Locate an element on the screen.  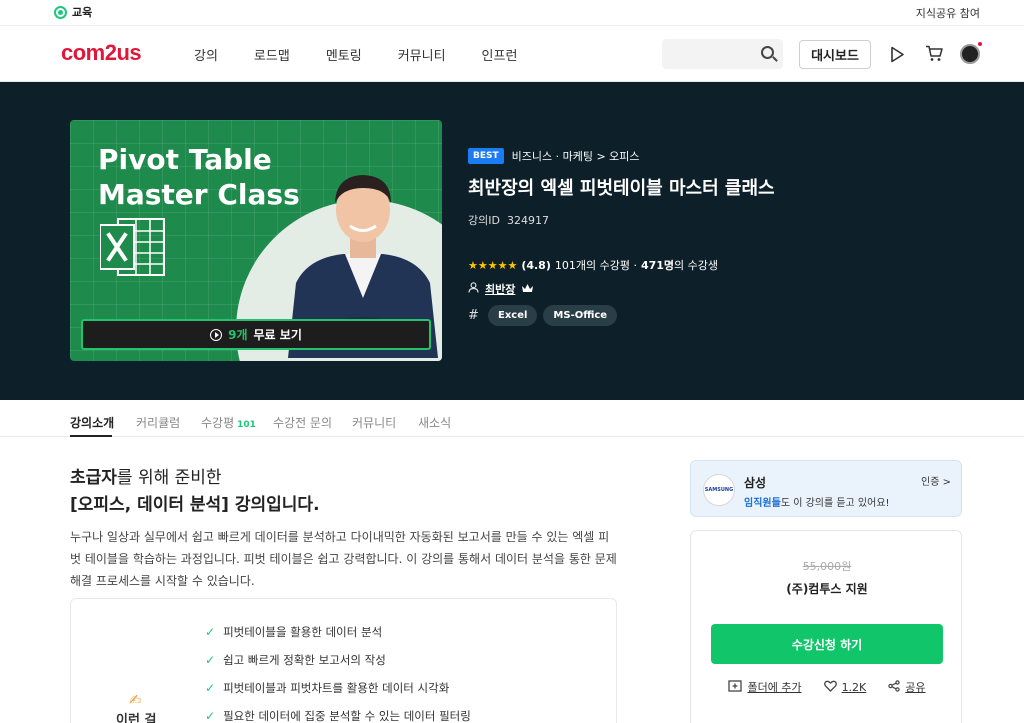
sponsor-label: (주)컴투스 지원 is located at coordinates (827, 589).